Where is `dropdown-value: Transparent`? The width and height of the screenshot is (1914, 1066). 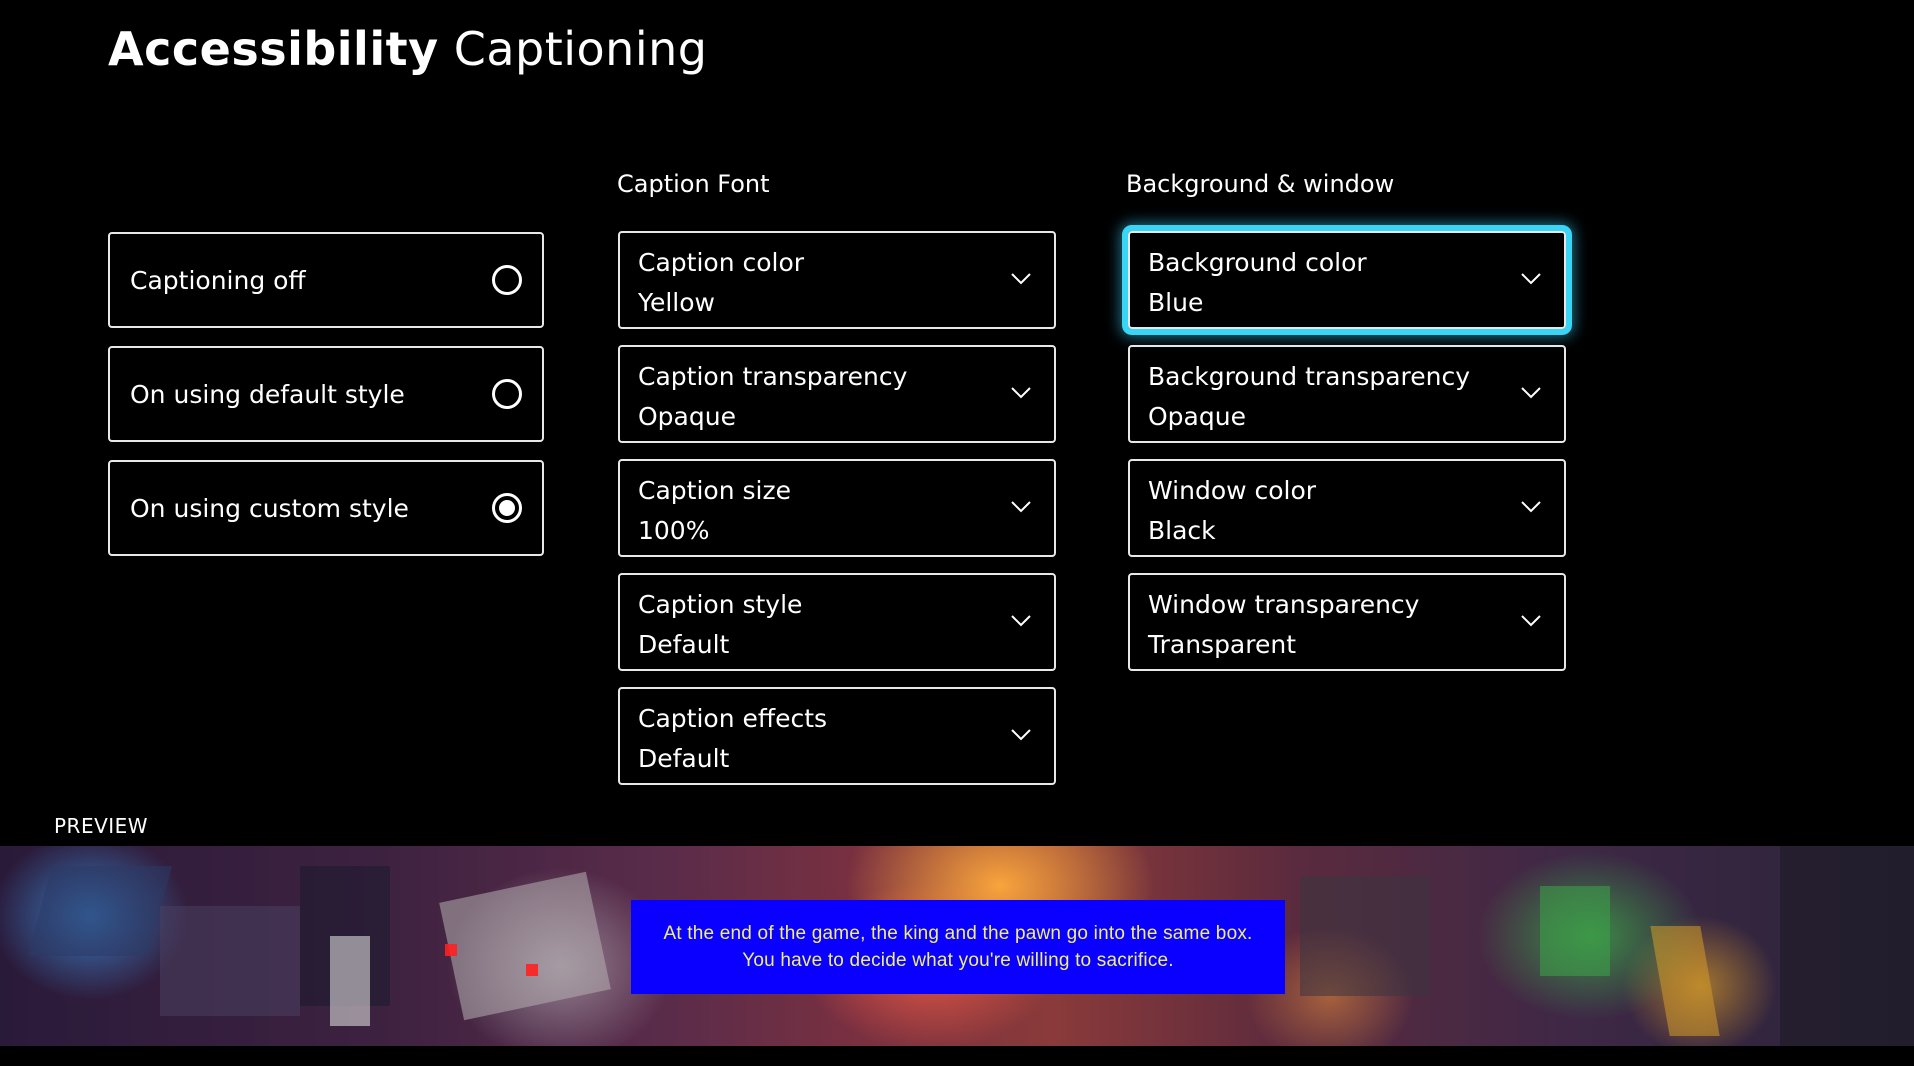 dropdown-value: Transparent is located at coordinates (1222, 644).